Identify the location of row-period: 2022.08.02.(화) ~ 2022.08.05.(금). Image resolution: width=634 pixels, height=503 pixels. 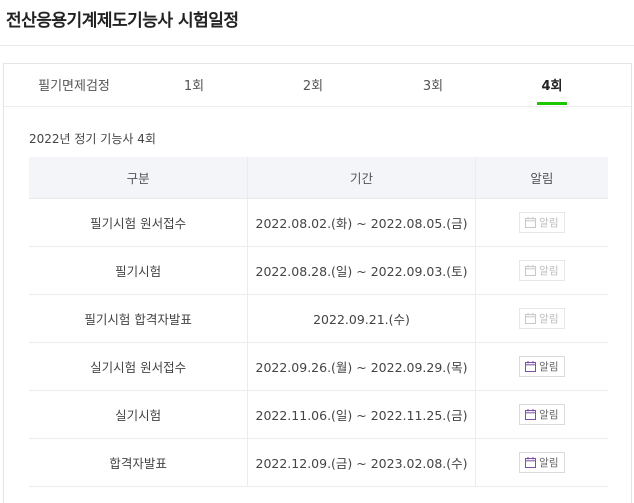
(361, 222).